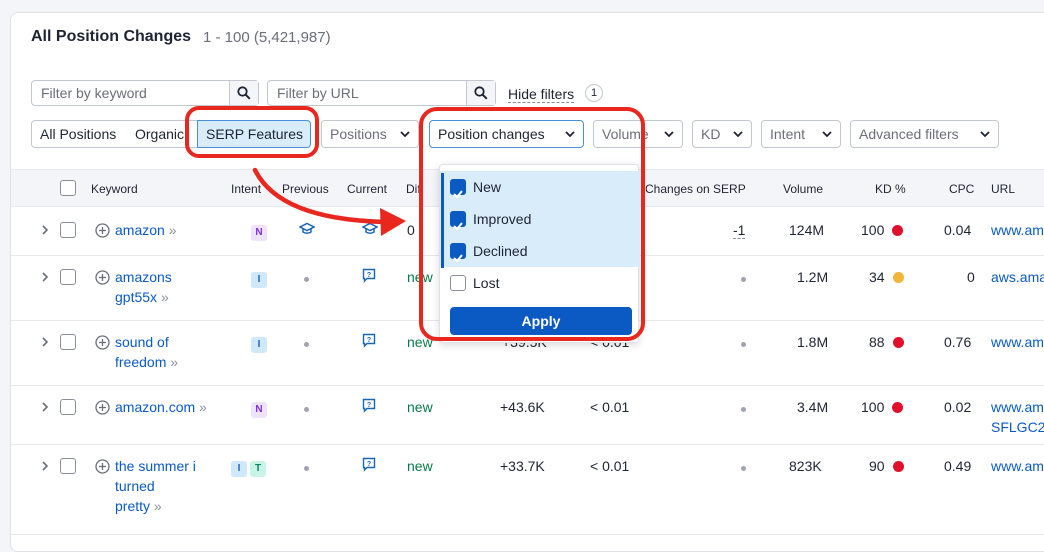  I want to click on intent-cell: I, so click(260, 278).